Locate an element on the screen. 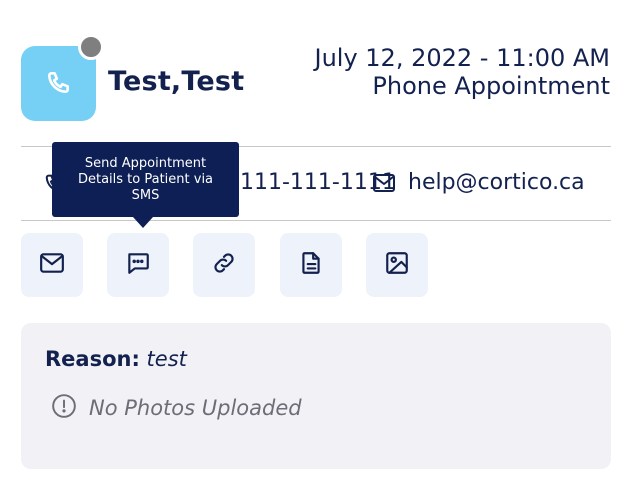 This screenshot has height=481, width=625. tooltip-line: Details to Patient via is located at coordinates (145, 179).